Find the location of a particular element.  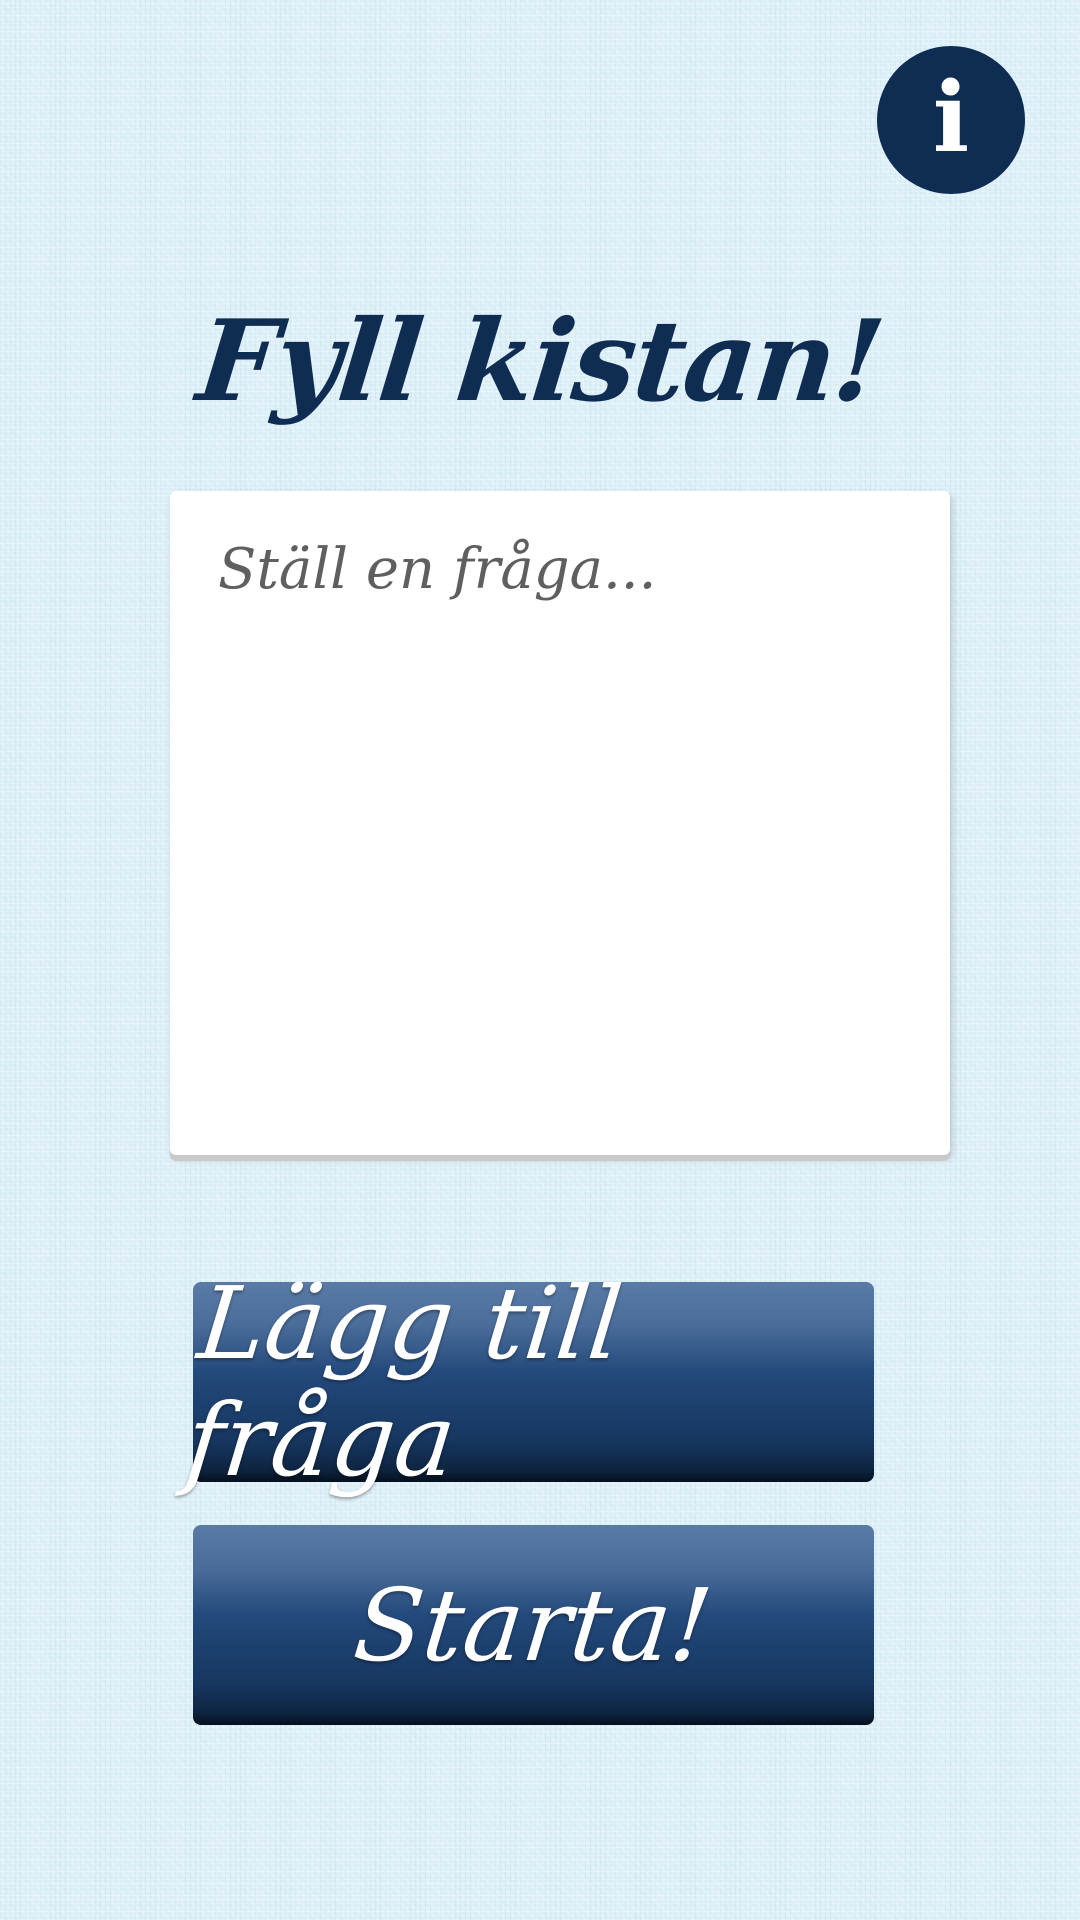

start-button: Starta! is located at coordinates (533, 1625).